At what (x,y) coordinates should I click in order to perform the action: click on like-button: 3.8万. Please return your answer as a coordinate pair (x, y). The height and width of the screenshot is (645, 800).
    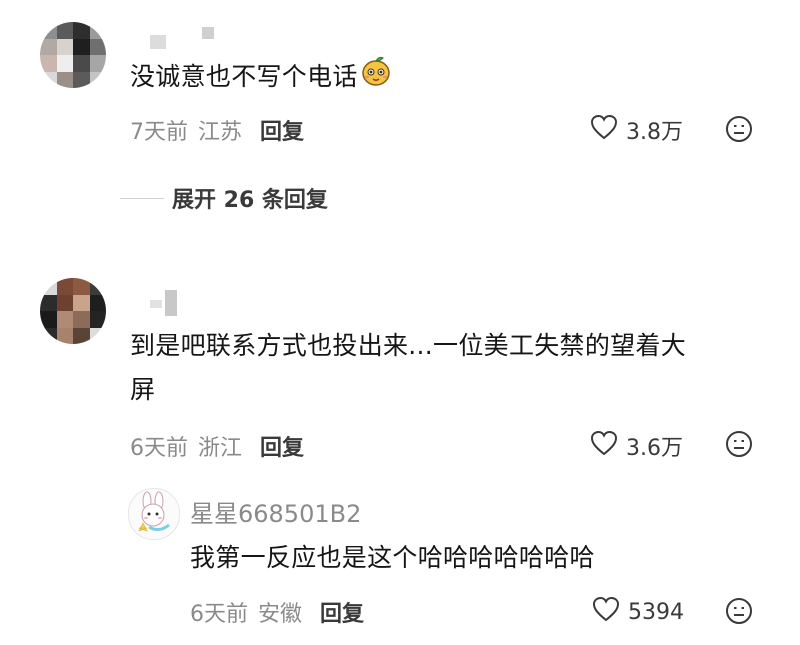
    Looking at the image, I should click on (636, 130).